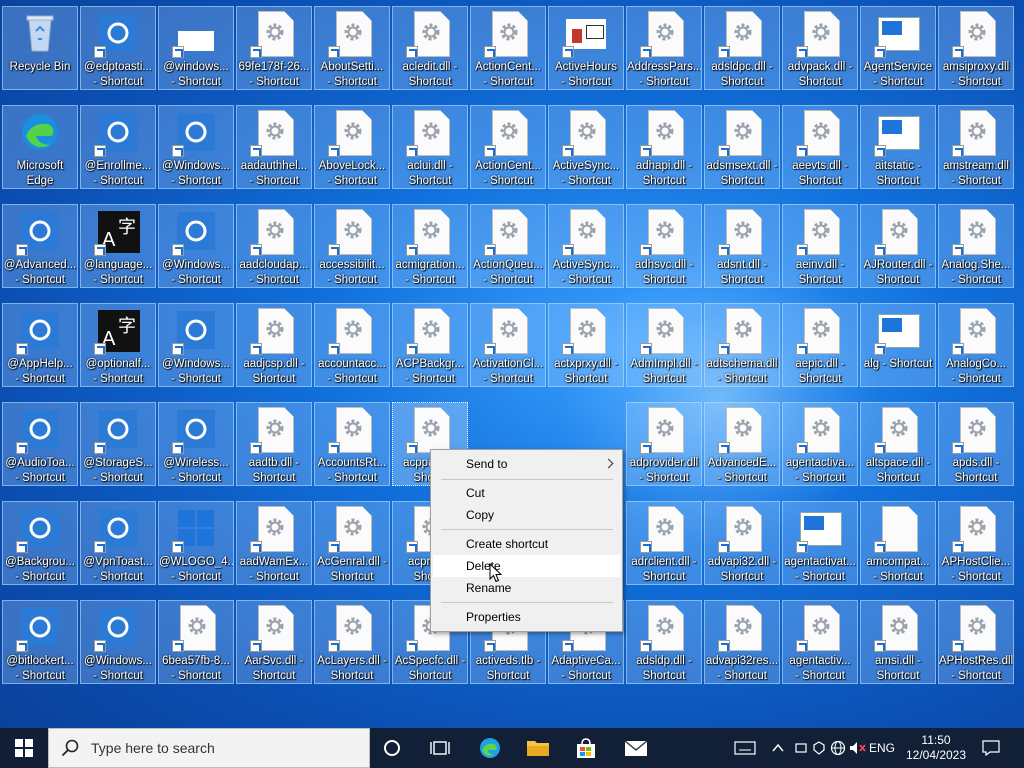 The image size is (1024, 768). What do you see at coordinates (274, 246) in the screenshot?
I see `desktop-icon: aadcloudap... - Shortcut` at bounding box center [274, 246].